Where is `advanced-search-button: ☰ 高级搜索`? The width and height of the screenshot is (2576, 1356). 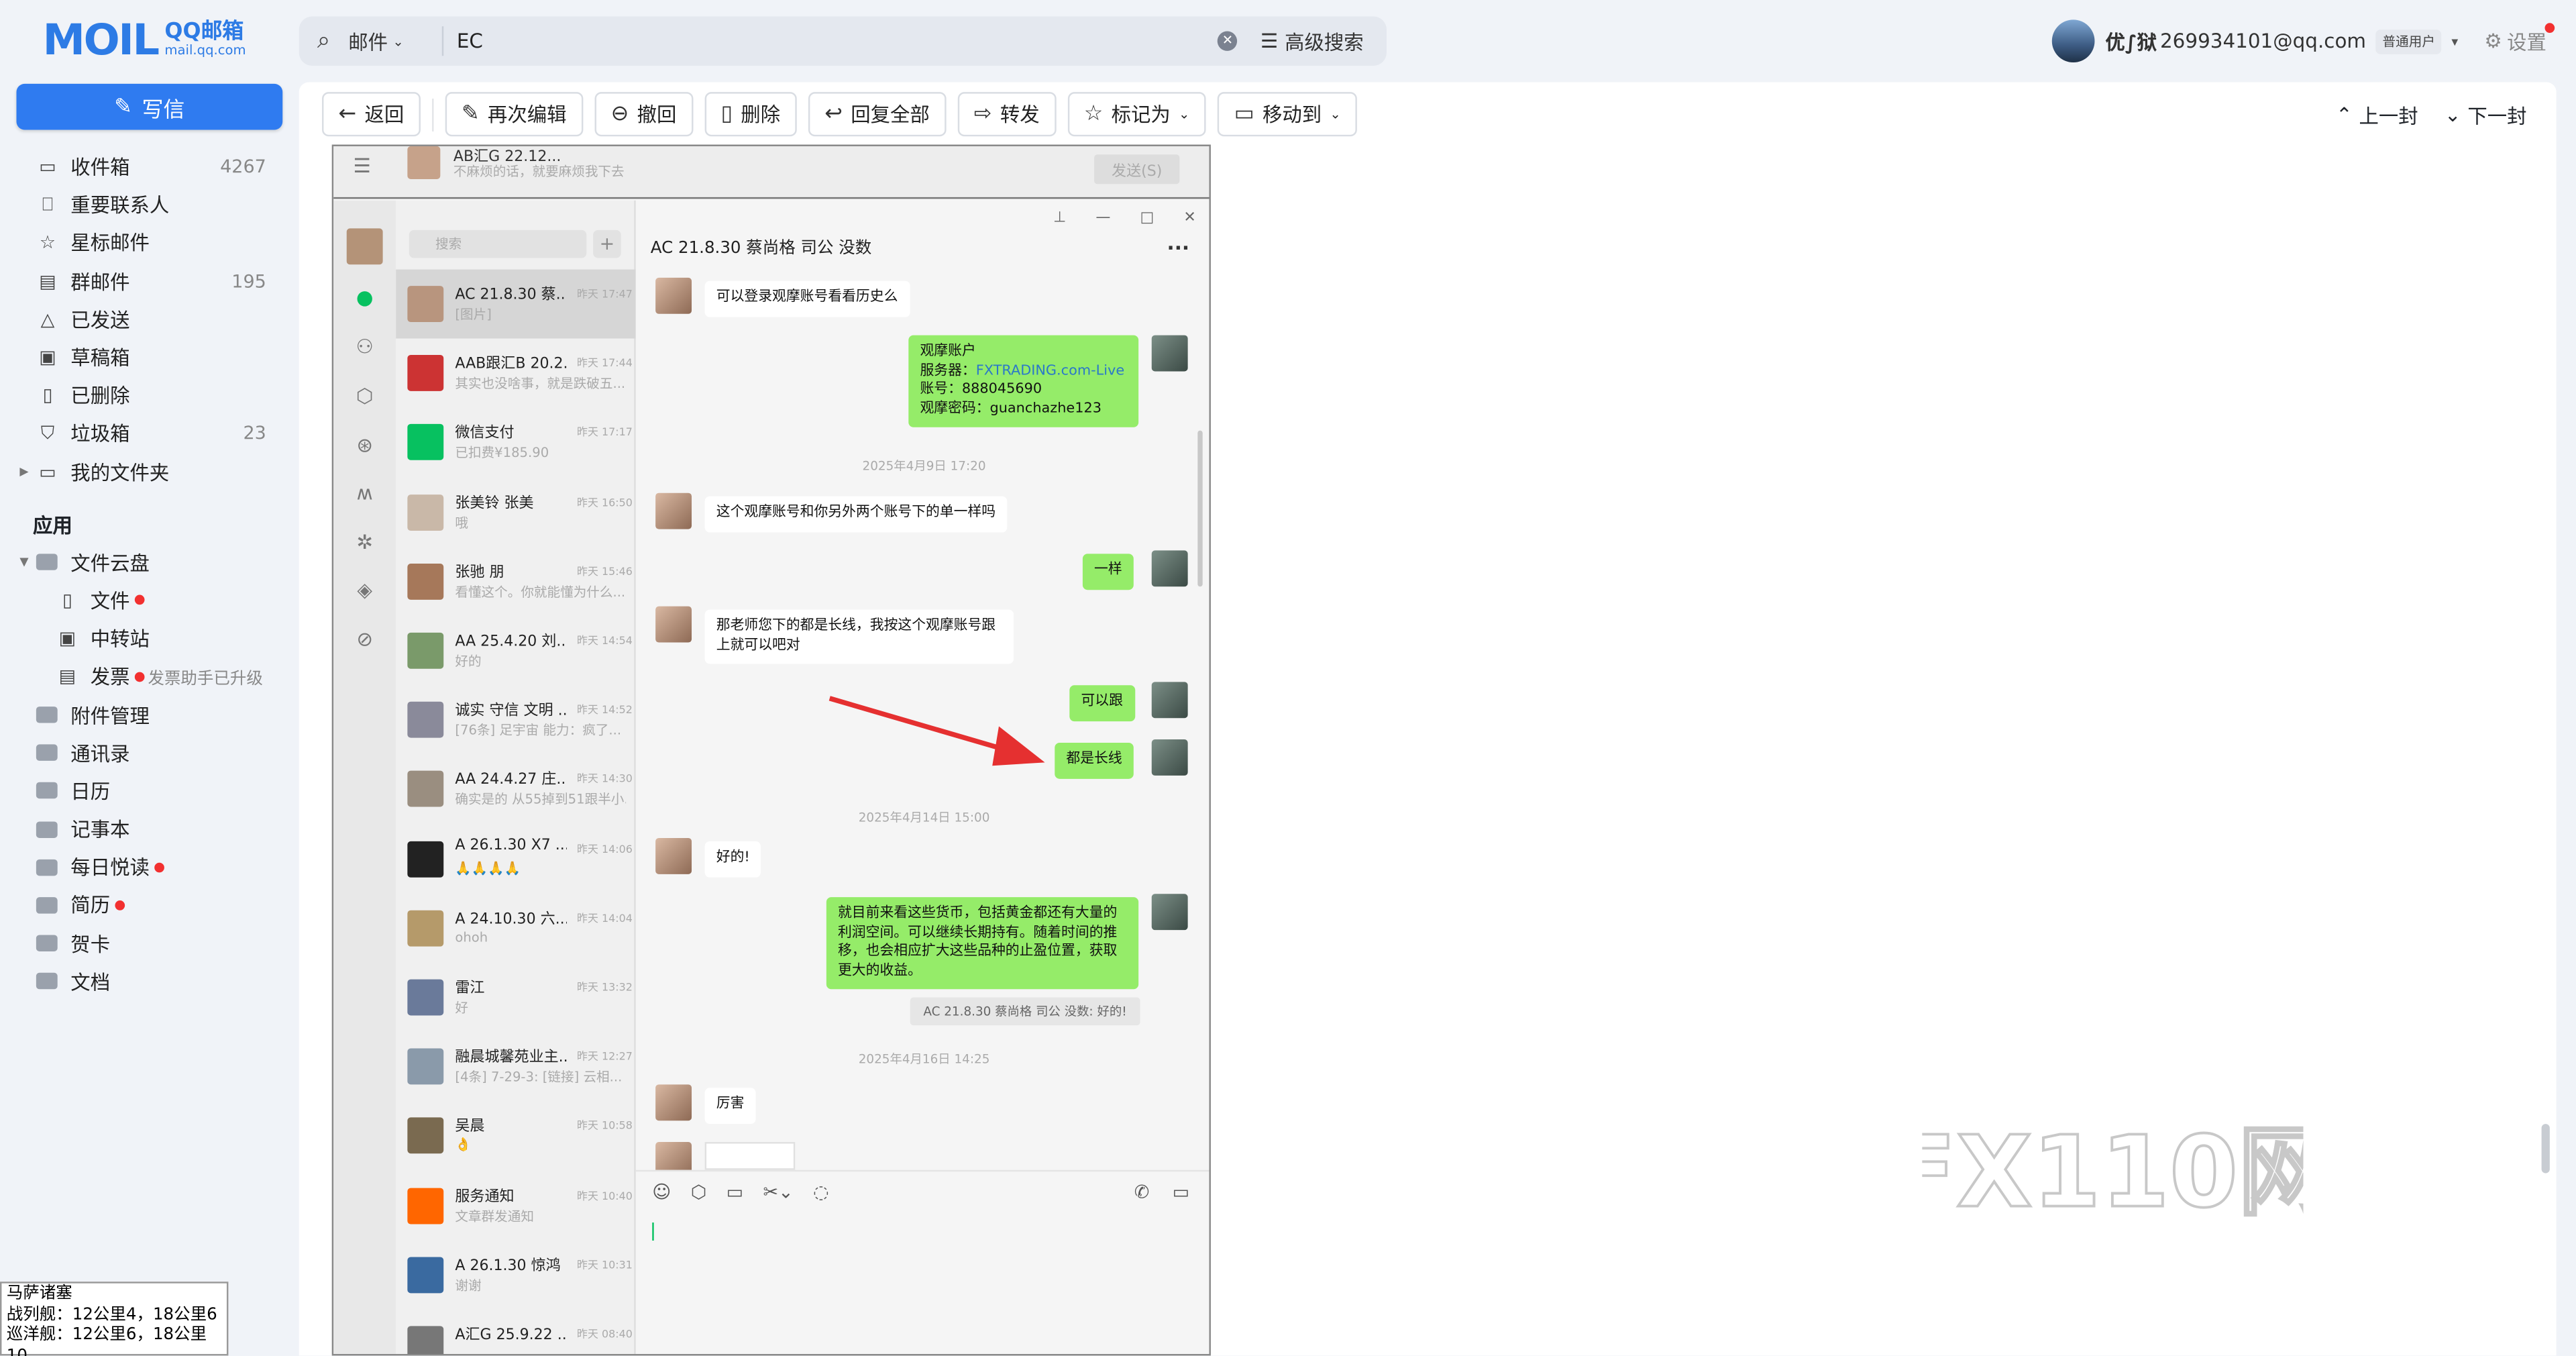 advanced-search-button: ☰ 高级搜索 is located at coordinates (1315, 41).